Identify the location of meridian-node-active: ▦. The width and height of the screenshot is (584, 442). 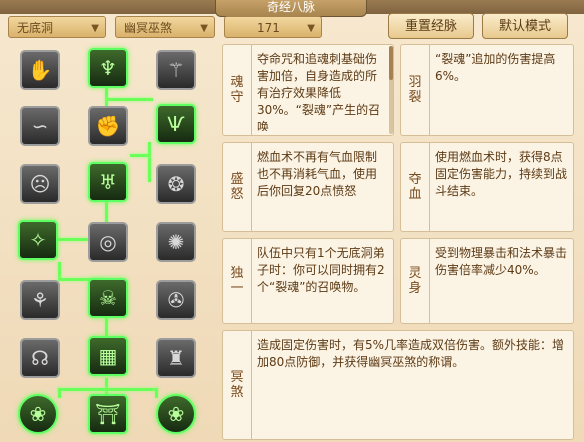
(108, 356).